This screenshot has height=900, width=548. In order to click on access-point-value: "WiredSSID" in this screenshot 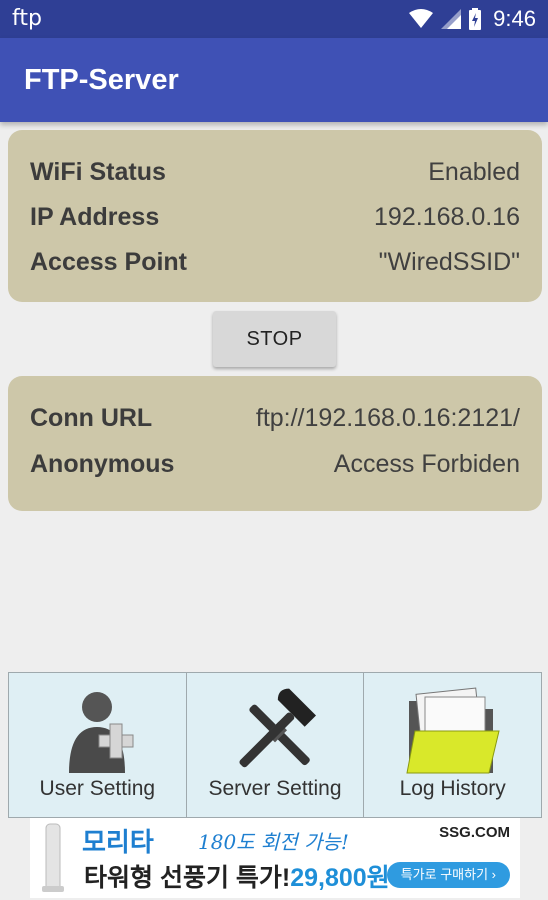, I will do `click(449, 262)`.